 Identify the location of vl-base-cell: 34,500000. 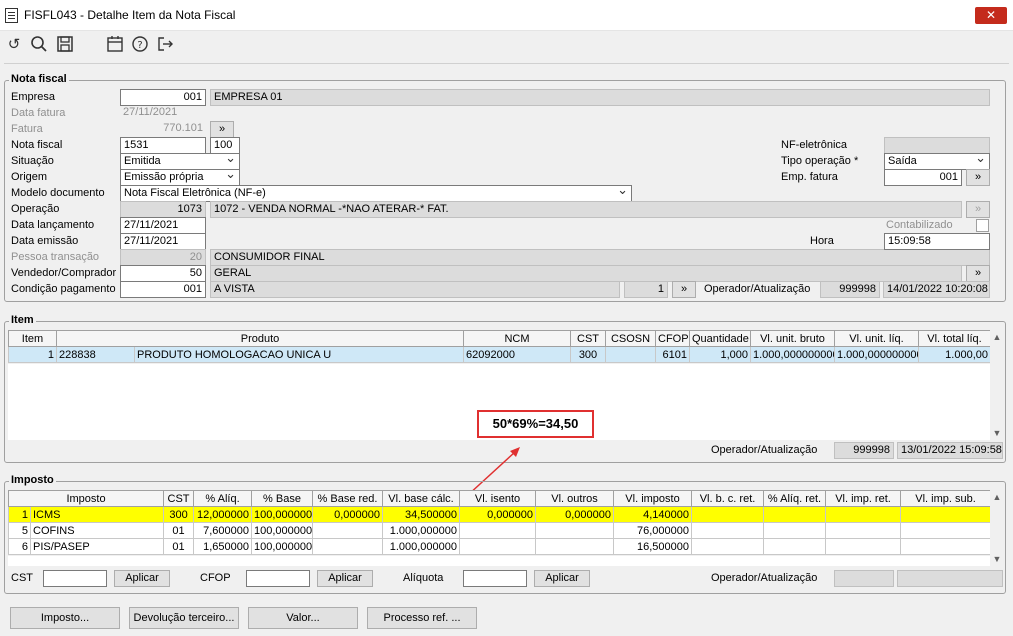
(421, 514).